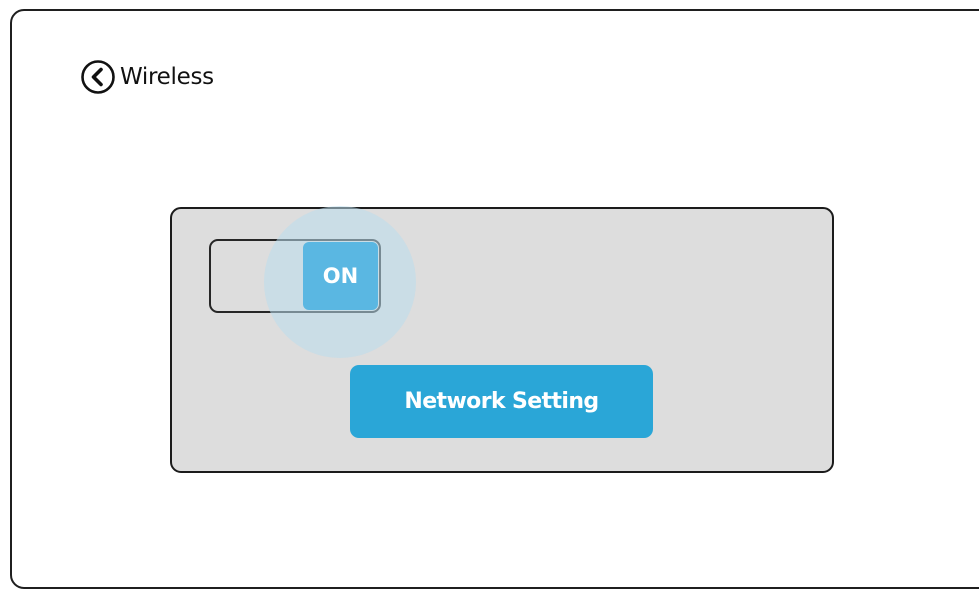 The height and width of the screenshot is (589, 979). I want to click on toggle-knob-on: ON, so click(340, 276).